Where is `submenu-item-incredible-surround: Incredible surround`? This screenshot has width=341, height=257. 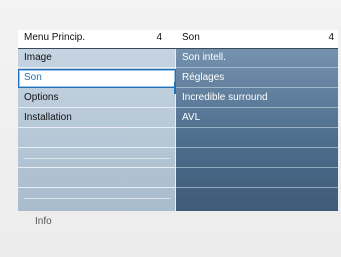
submenu-item-incredible-surround: Incredible surround is located at coordinates (257, 98).